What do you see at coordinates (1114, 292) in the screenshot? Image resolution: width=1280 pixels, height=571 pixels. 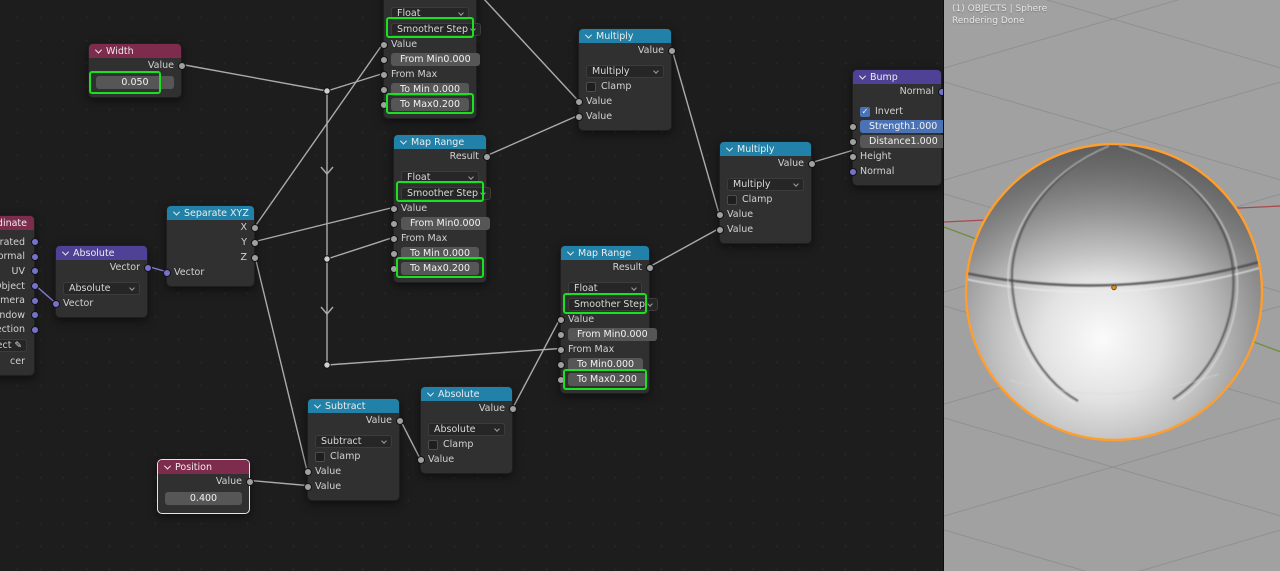 I see `sphere-object` at bounding box center [1114, 292].